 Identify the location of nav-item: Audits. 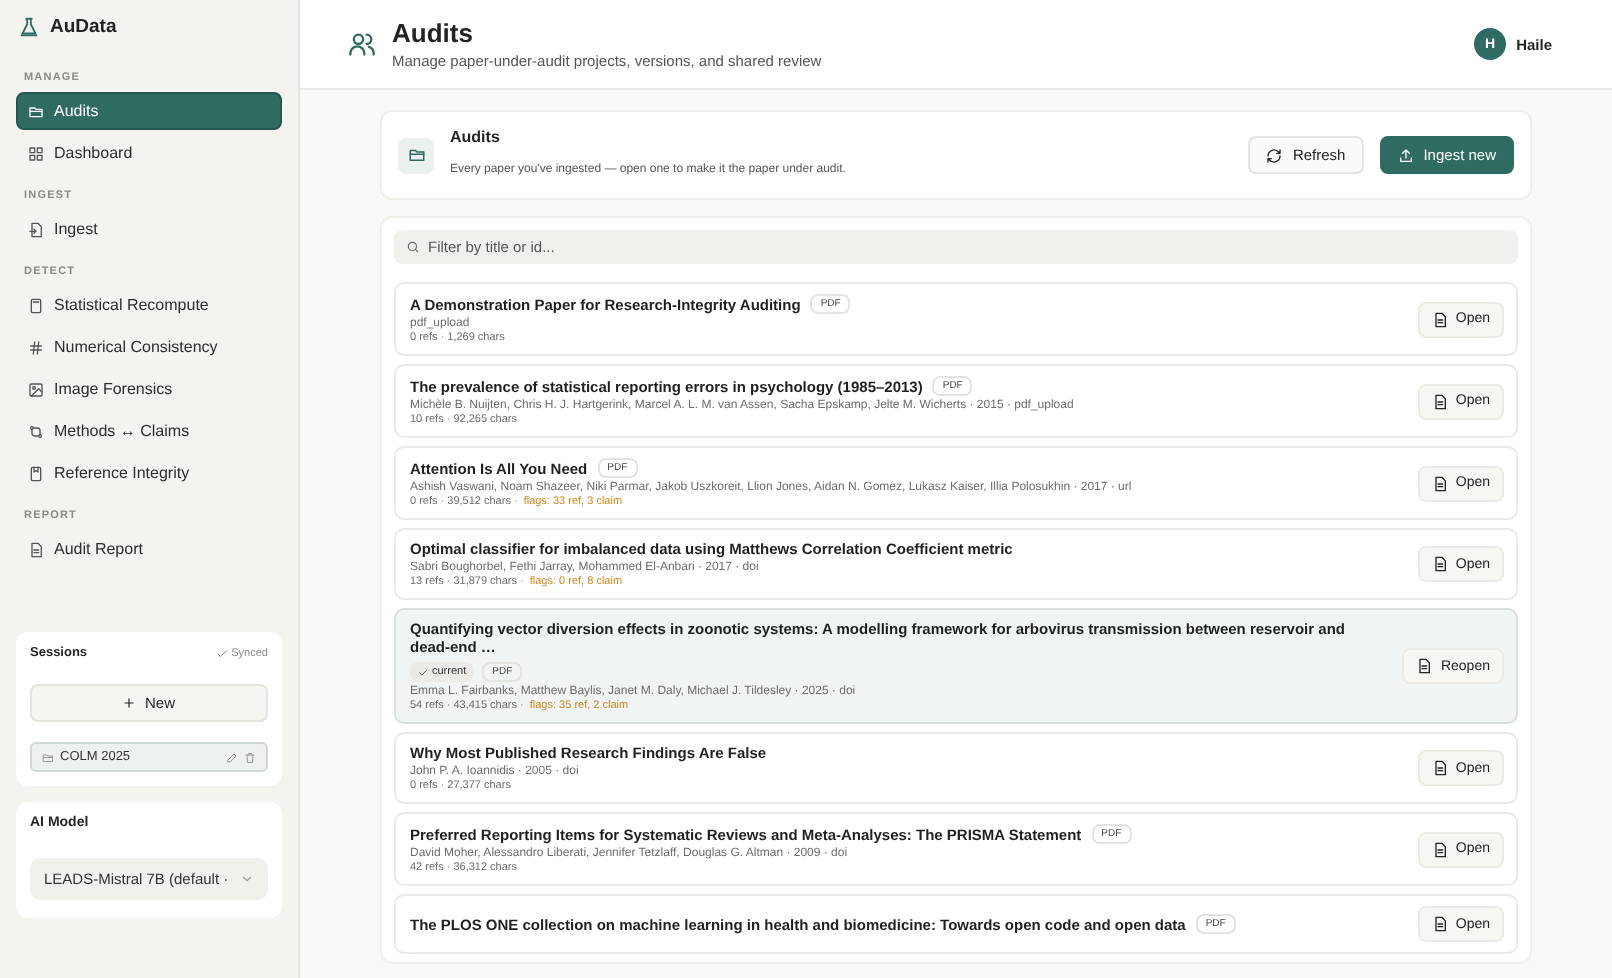
(149, 111).